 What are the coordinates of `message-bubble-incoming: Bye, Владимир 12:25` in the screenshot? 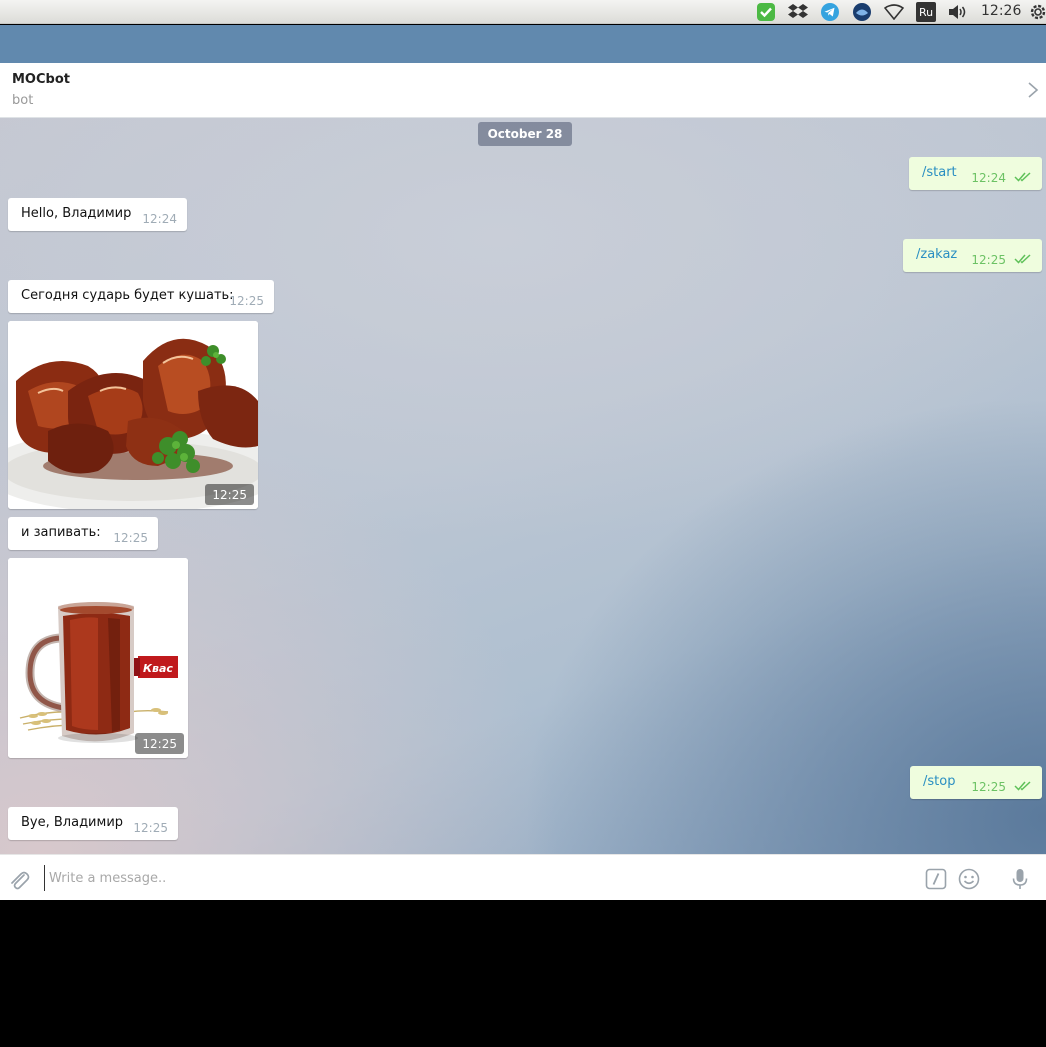 It's located at (93, 823).